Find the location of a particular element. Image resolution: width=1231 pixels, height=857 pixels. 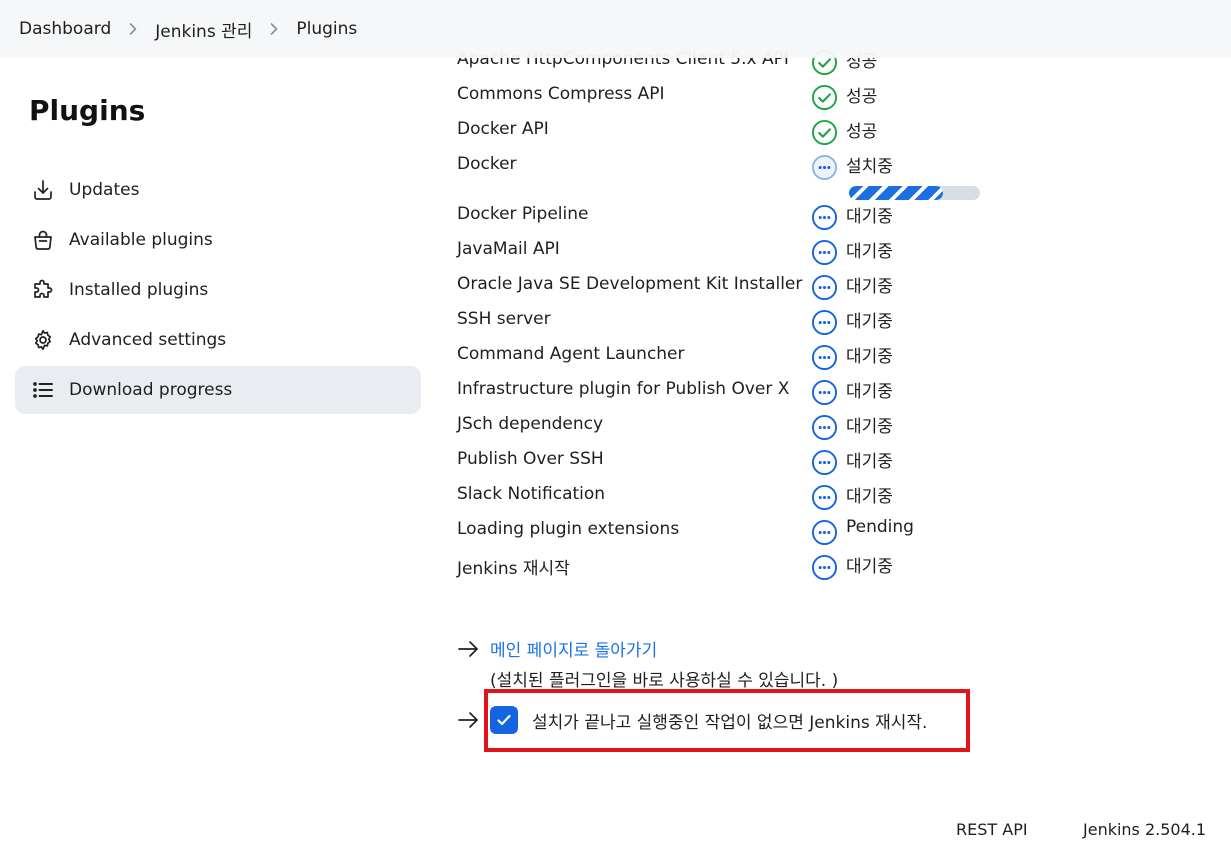

check-icon is located at coordinates (504, 720).